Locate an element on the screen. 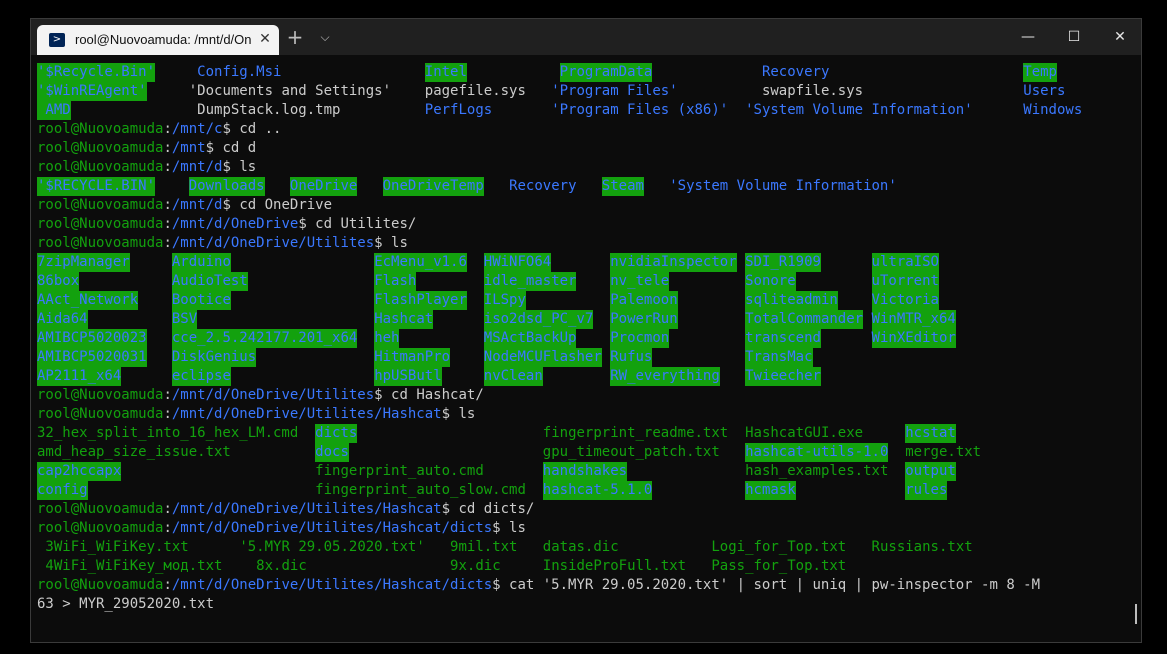 The height and width of the screenshot is (654, 1167). terminal-line: rool@Nuovoamuda:/mnt/d$ ls is located at coordinates (587, 167).